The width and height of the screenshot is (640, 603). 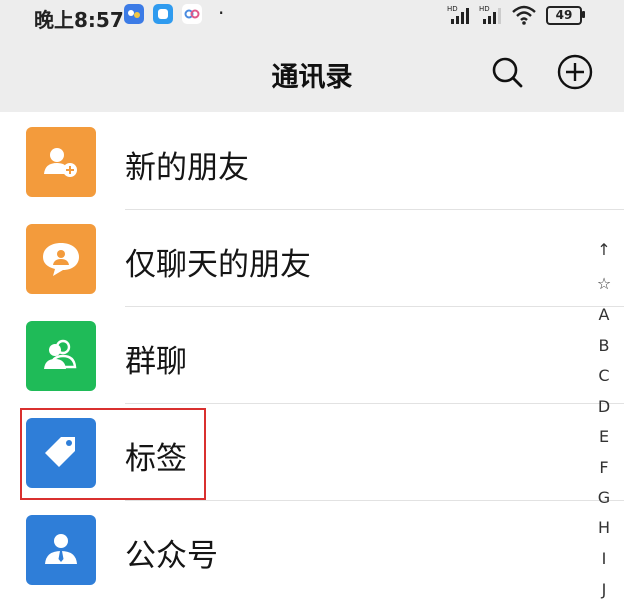 I want to click on group-chat-icon, so click(x=61, y=356).